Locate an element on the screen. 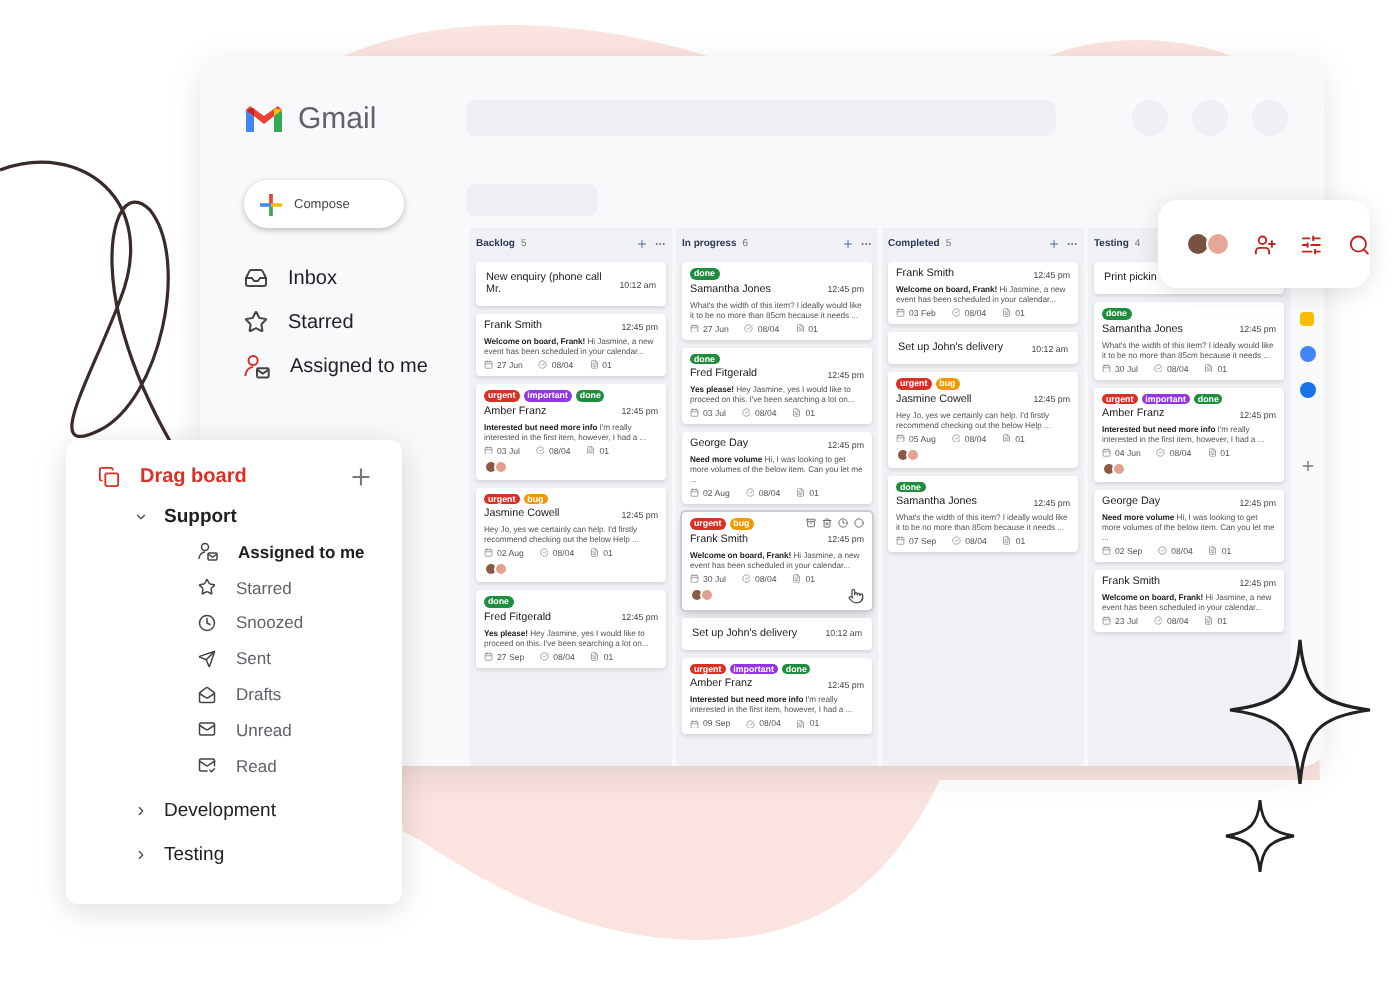  board-item: Assigned to me is located at coordinates (236, 552).